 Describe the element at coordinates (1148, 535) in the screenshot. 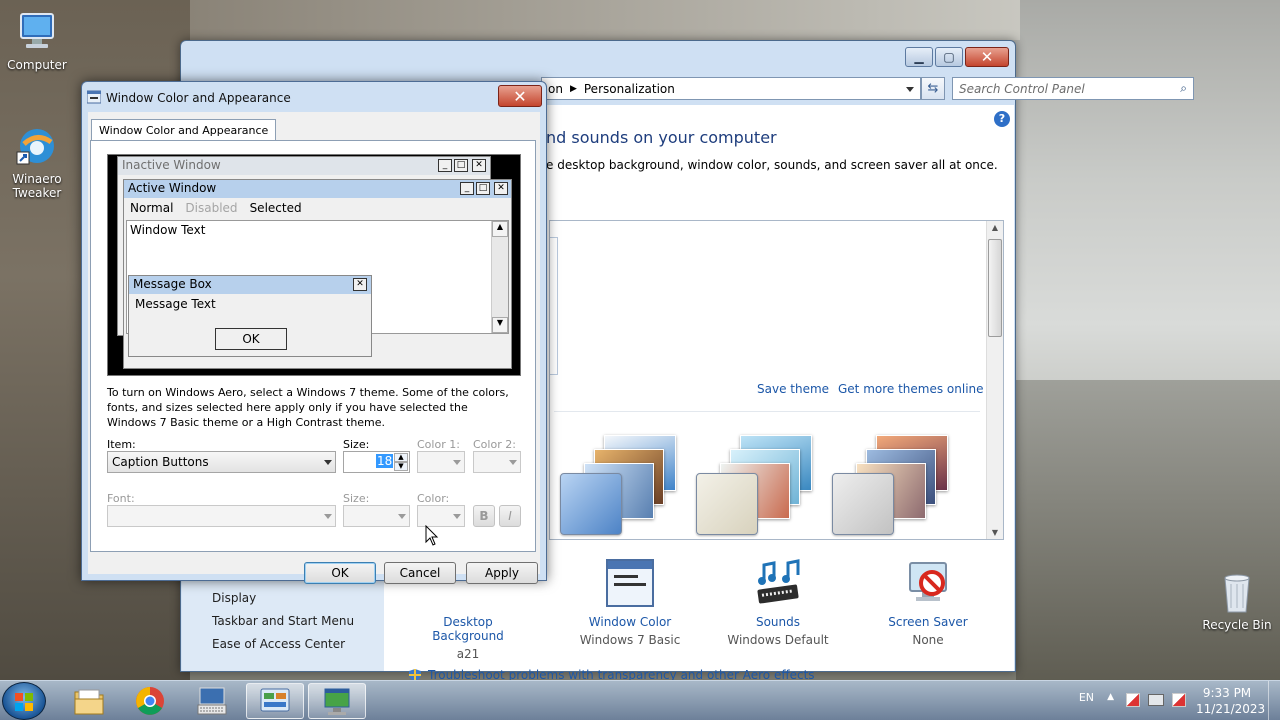

I see `wallpaper-right` at that location.